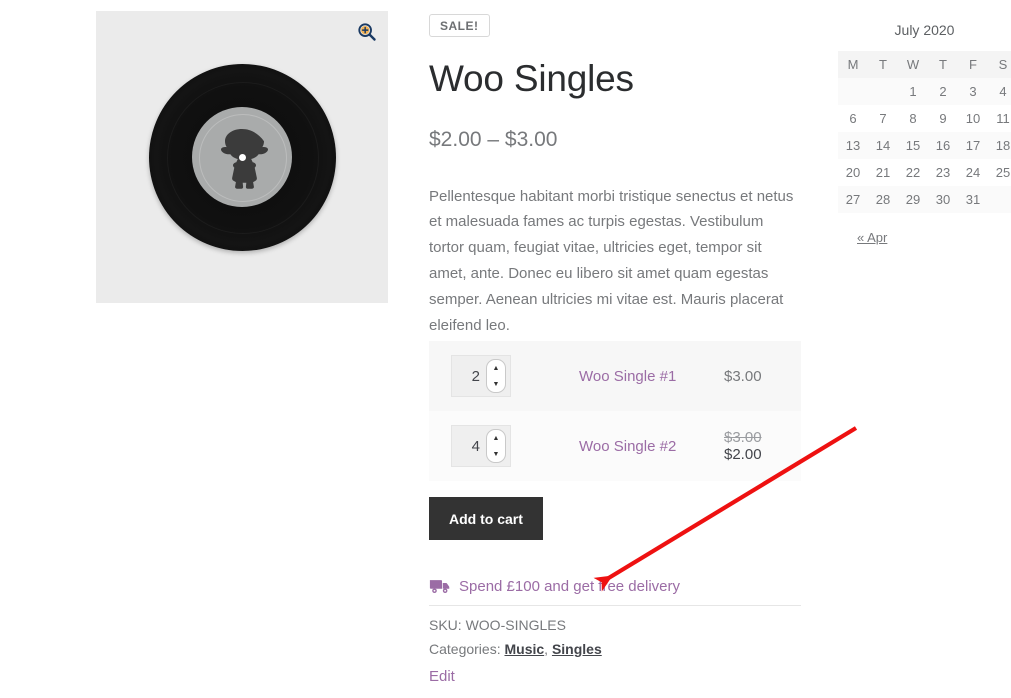 This screenshot has width=1011, height=698. I want to click on calendar-week-row: 20 21 22 23 24 25, so click(924, 172).